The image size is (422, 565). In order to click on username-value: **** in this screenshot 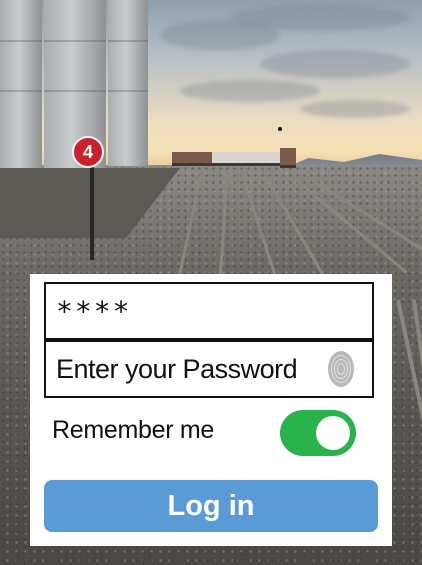, I will do `click(94, 311)`.